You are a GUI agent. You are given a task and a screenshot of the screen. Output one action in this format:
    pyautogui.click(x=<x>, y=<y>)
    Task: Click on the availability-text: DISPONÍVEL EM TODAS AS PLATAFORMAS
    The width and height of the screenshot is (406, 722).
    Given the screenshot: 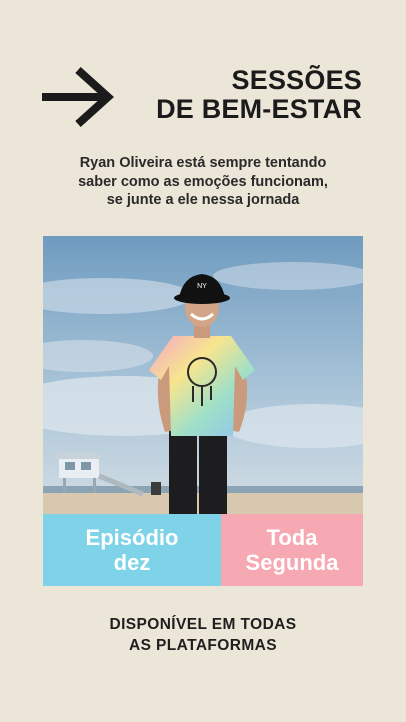 What is the action you would take?
    pyautogui.click(x=203, y=635)
    